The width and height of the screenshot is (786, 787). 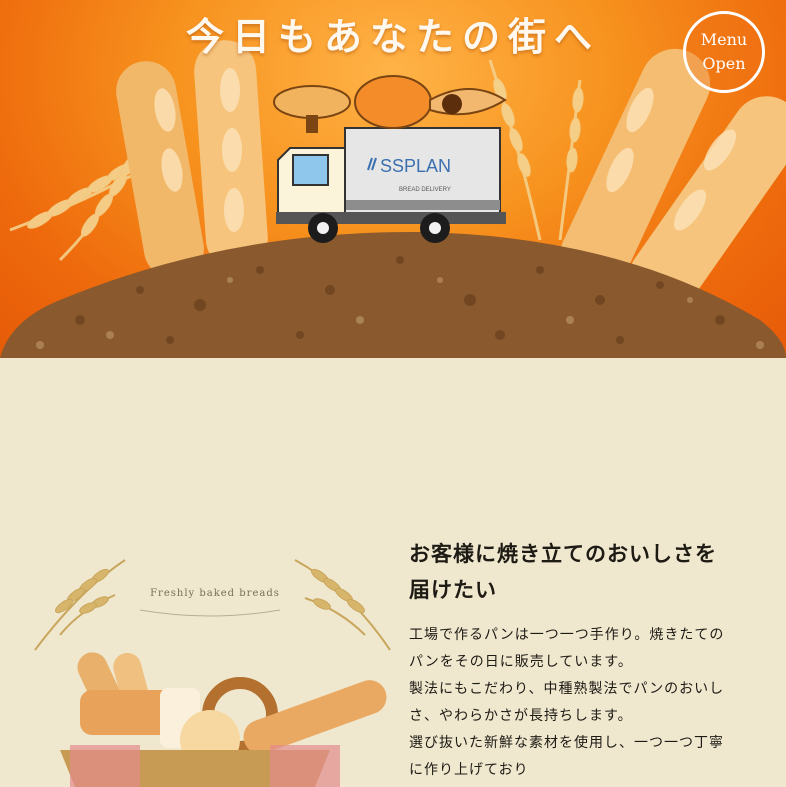 What do you see at coordinates (200, 766) in the screenshot?
I see `basket-icon` at bounding box center [200, 766].